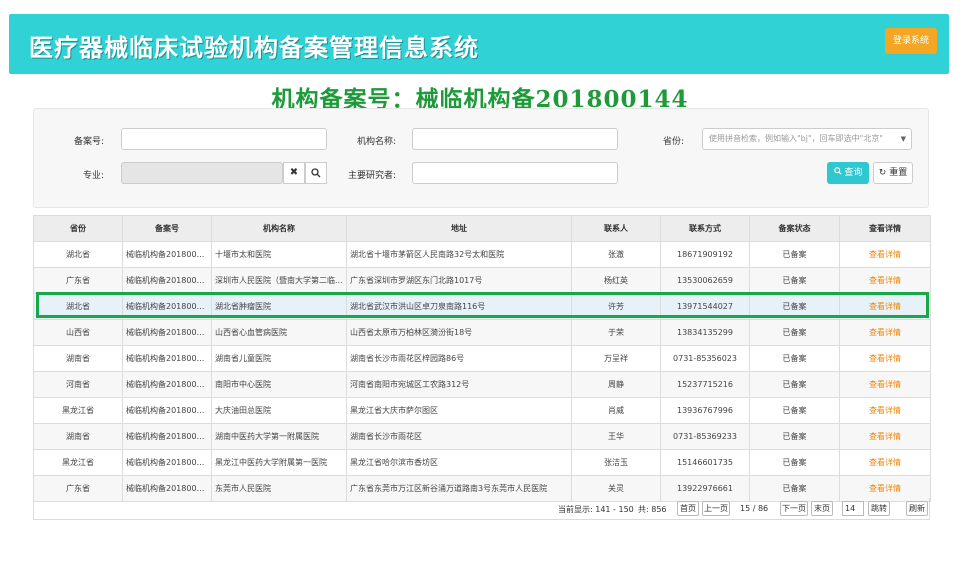 The height and width of the screenshot is (567, 960). Describe the element at coordinates (167, 306) in the screenshot. I see `table-cell: 械临机构备201800144` at that location.